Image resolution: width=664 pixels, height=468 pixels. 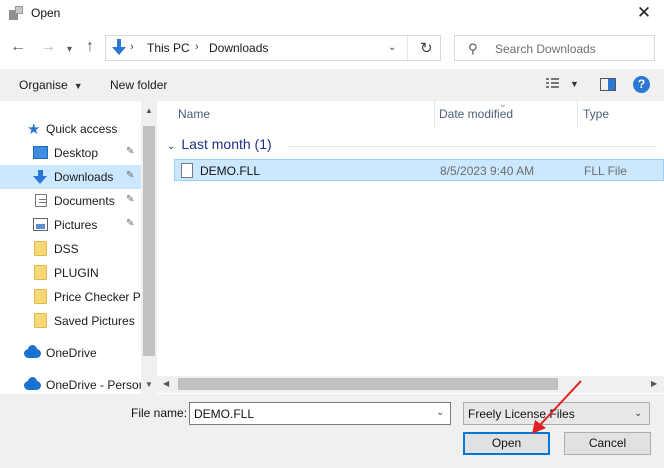 I want to click on sidebar-item-desktop: Desktop ✎, so click(x=70, y=153).